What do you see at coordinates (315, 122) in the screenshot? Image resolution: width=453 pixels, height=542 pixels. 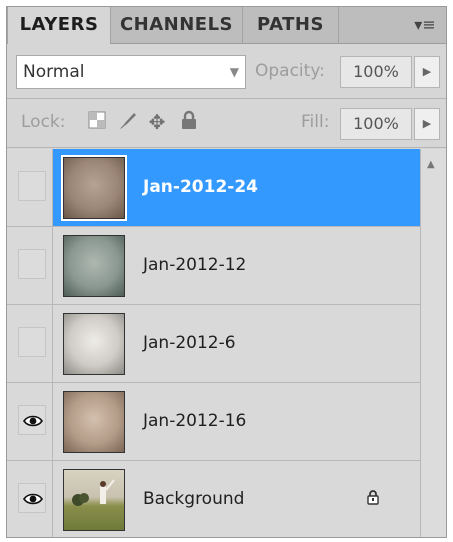 I see `fill-label: Fill:` at bounding box center [315, 122].